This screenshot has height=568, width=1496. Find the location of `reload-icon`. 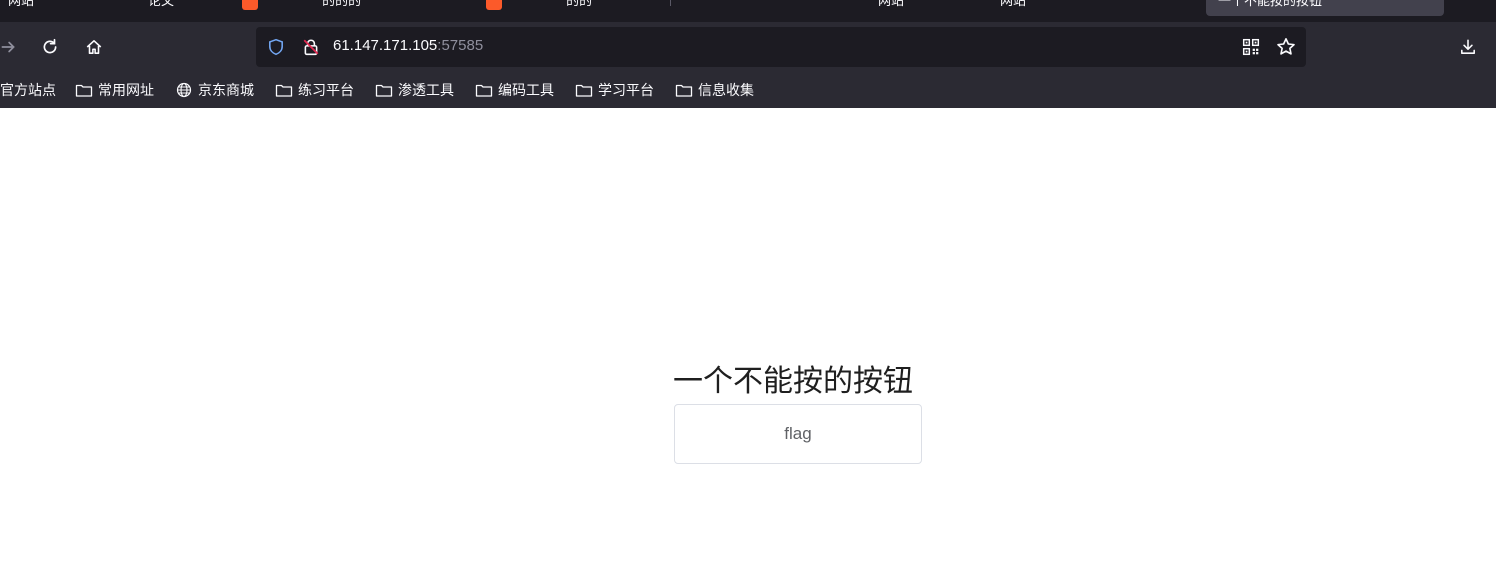

reload-icon is located at coordinates (50, 46).